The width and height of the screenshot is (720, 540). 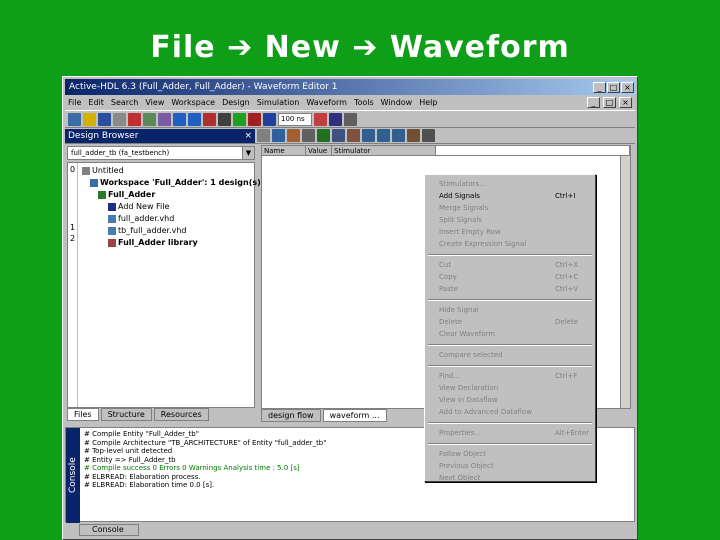 I want to click on stimulator-icon, so click(x=323, y=135).